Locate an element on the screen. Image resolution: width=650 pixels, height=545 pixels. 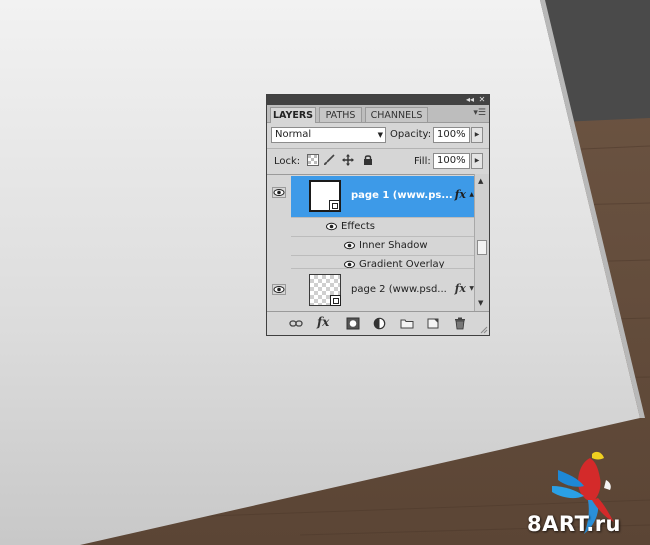
resize-grip-icon is located at coordinates (484, 330).